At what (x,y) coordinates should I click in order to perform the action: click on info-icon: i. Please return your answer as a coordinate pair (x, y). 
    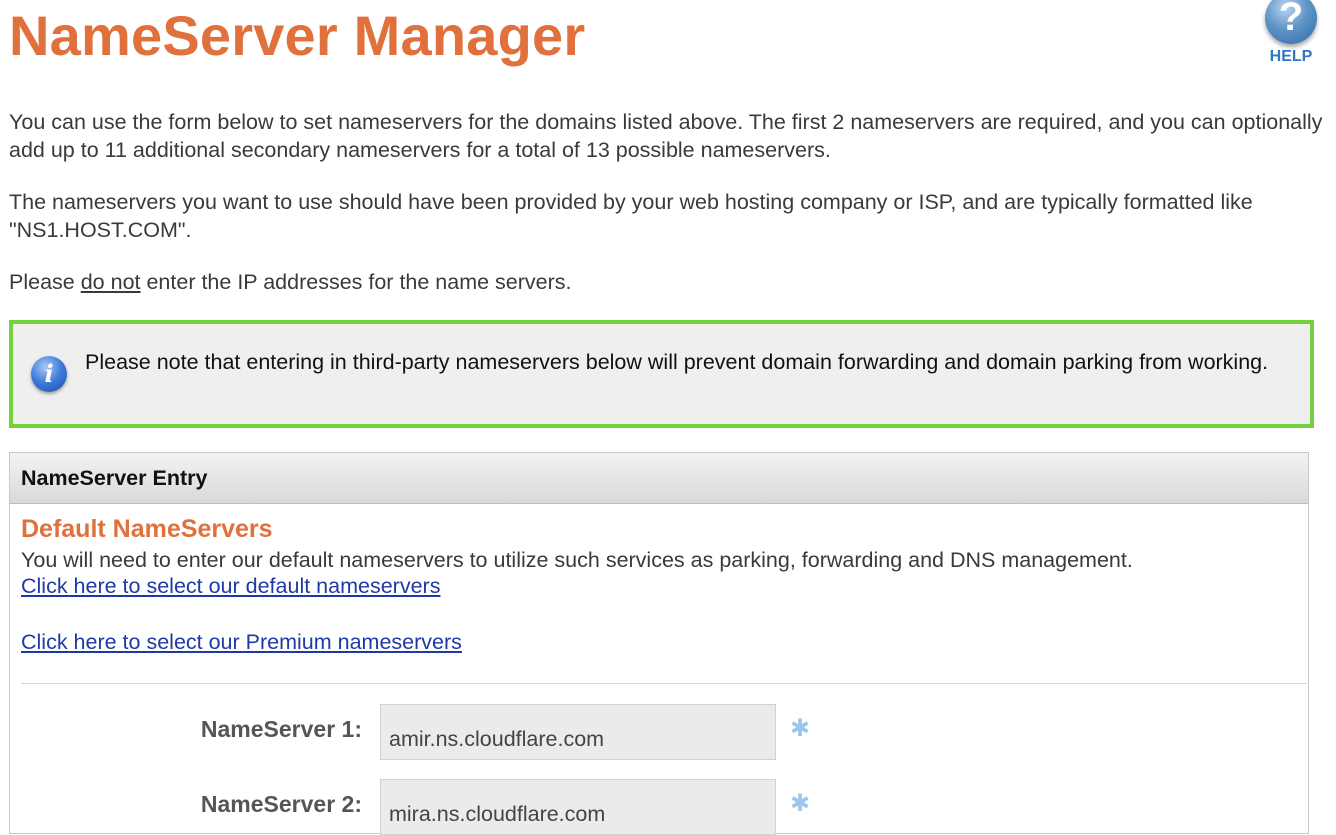
    Looking at the image, I should click on (49, 374).